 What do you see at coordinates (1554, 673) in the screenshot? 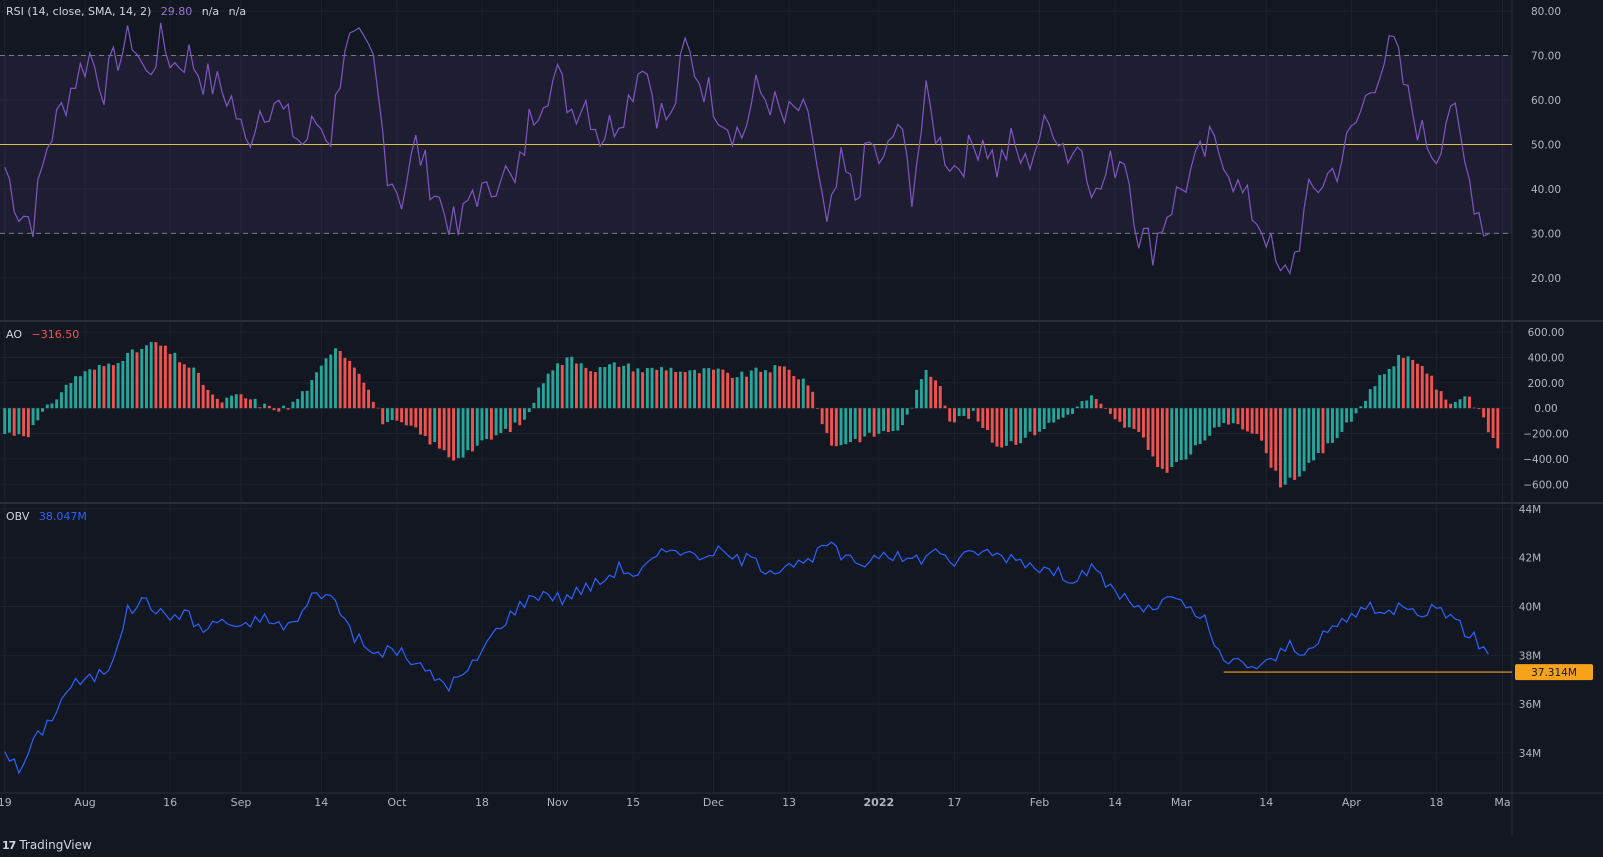
I see `obv-level-label: 37.314M` at bounding box center [1554, 673].